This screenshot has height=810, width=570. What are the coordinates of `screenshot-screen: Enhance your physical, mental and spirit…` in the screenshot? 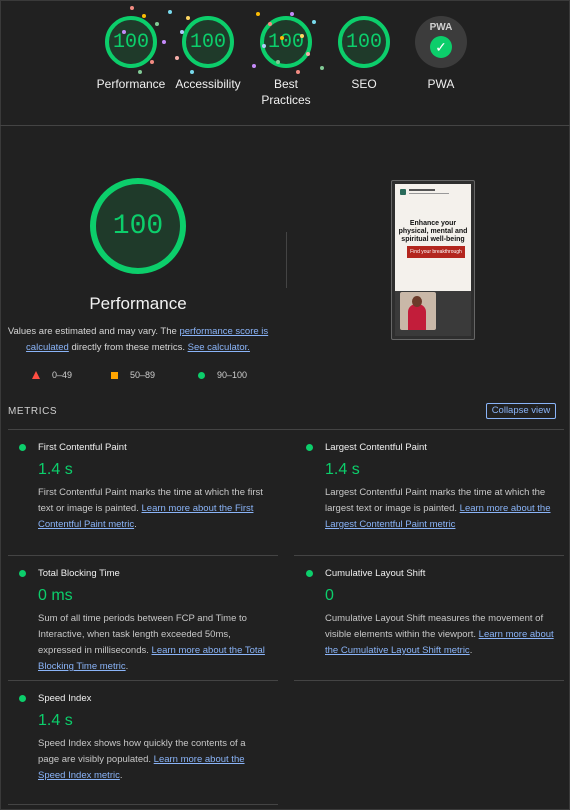 It's located at (433, 260).